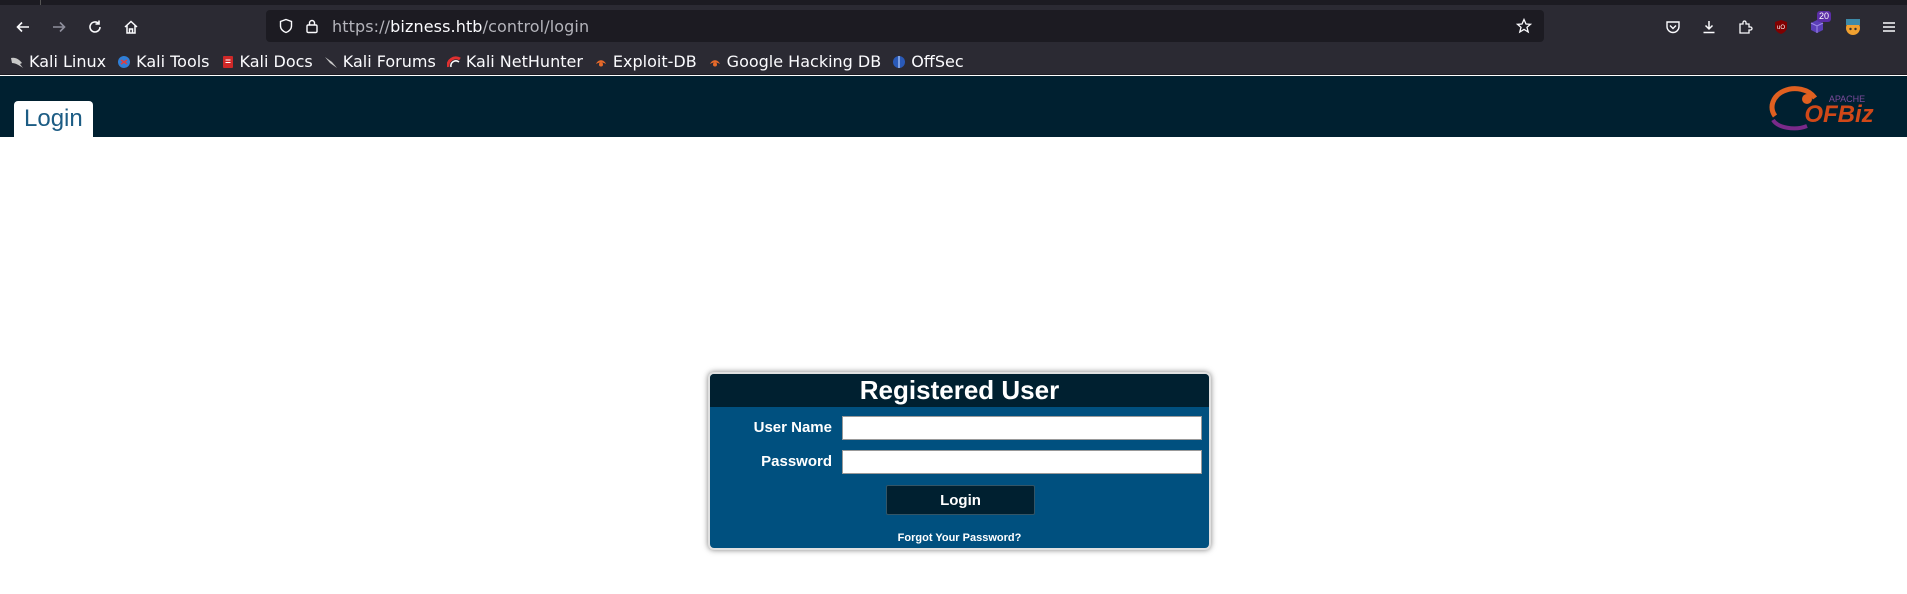 The width and height of the screenshot is (1907, 594). I want to click on username-row: User Name, so click(959, 428).